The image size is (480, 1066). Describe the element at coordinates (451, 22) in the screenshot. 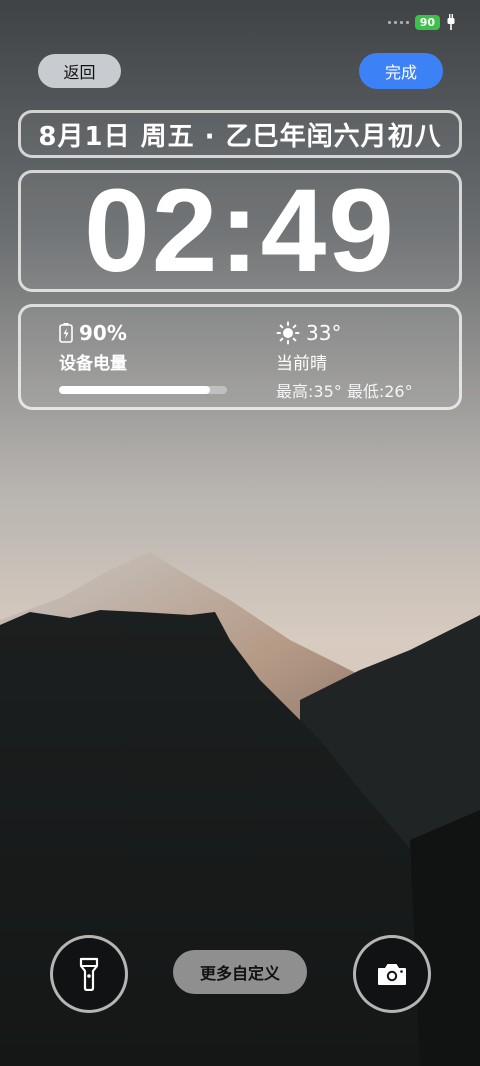

I see `charging-plug-icon` at that location.